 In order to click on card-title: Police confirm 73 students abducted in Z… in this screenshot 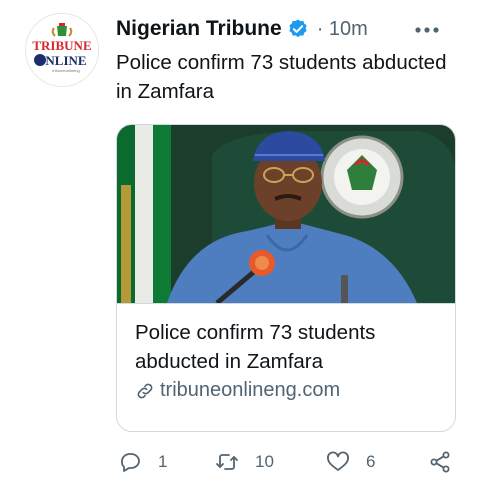, I will do `click(255, 347)`.